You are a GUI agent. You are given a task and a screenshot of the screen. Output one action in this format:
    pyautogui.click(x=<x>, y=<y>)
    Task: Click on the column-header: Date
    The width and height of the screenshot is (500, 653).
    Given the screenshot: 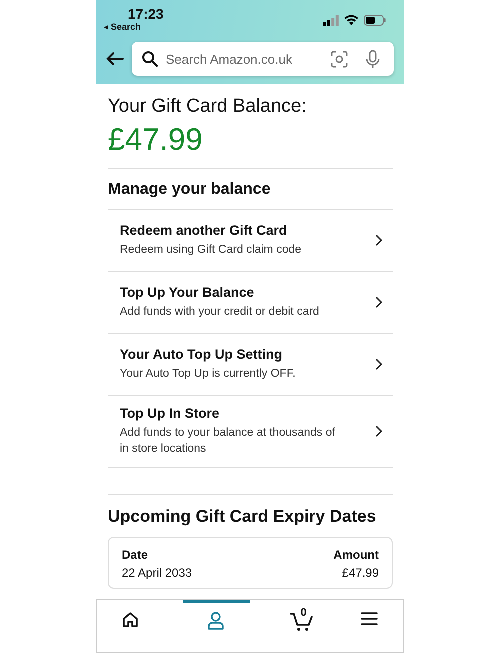 What is the action you would take?
    pyautogui.click(x=135, y=555)
    